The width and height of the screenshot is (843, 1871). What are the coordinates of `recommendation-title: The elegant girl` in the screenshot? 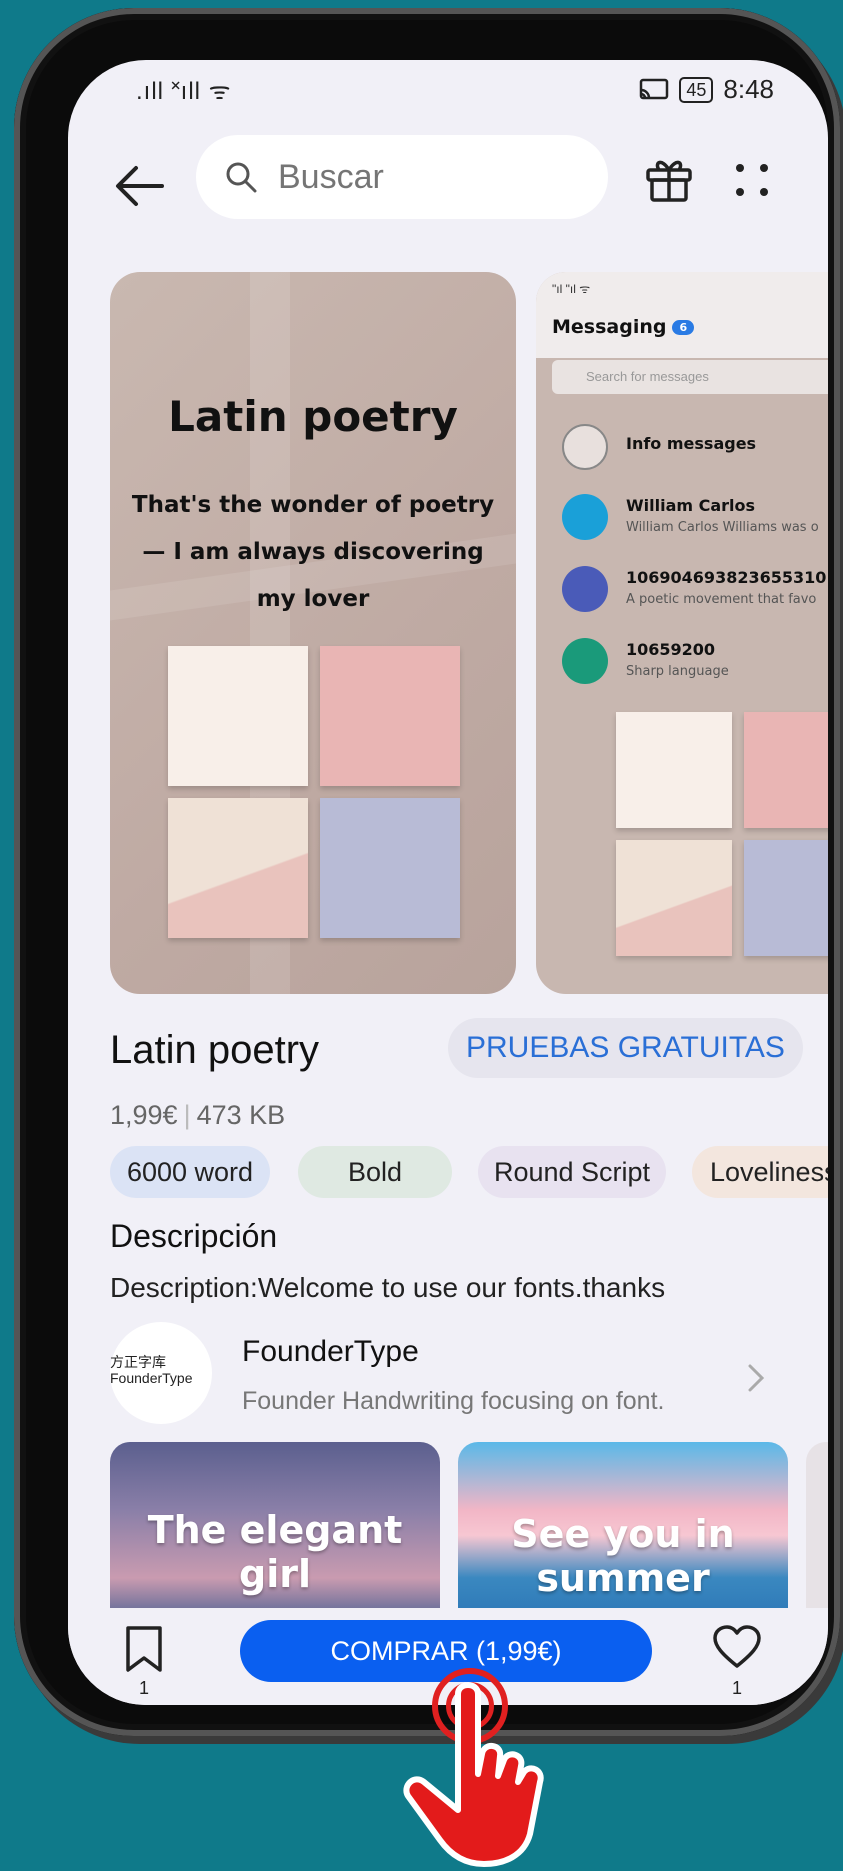 It's located at (275, 1552).